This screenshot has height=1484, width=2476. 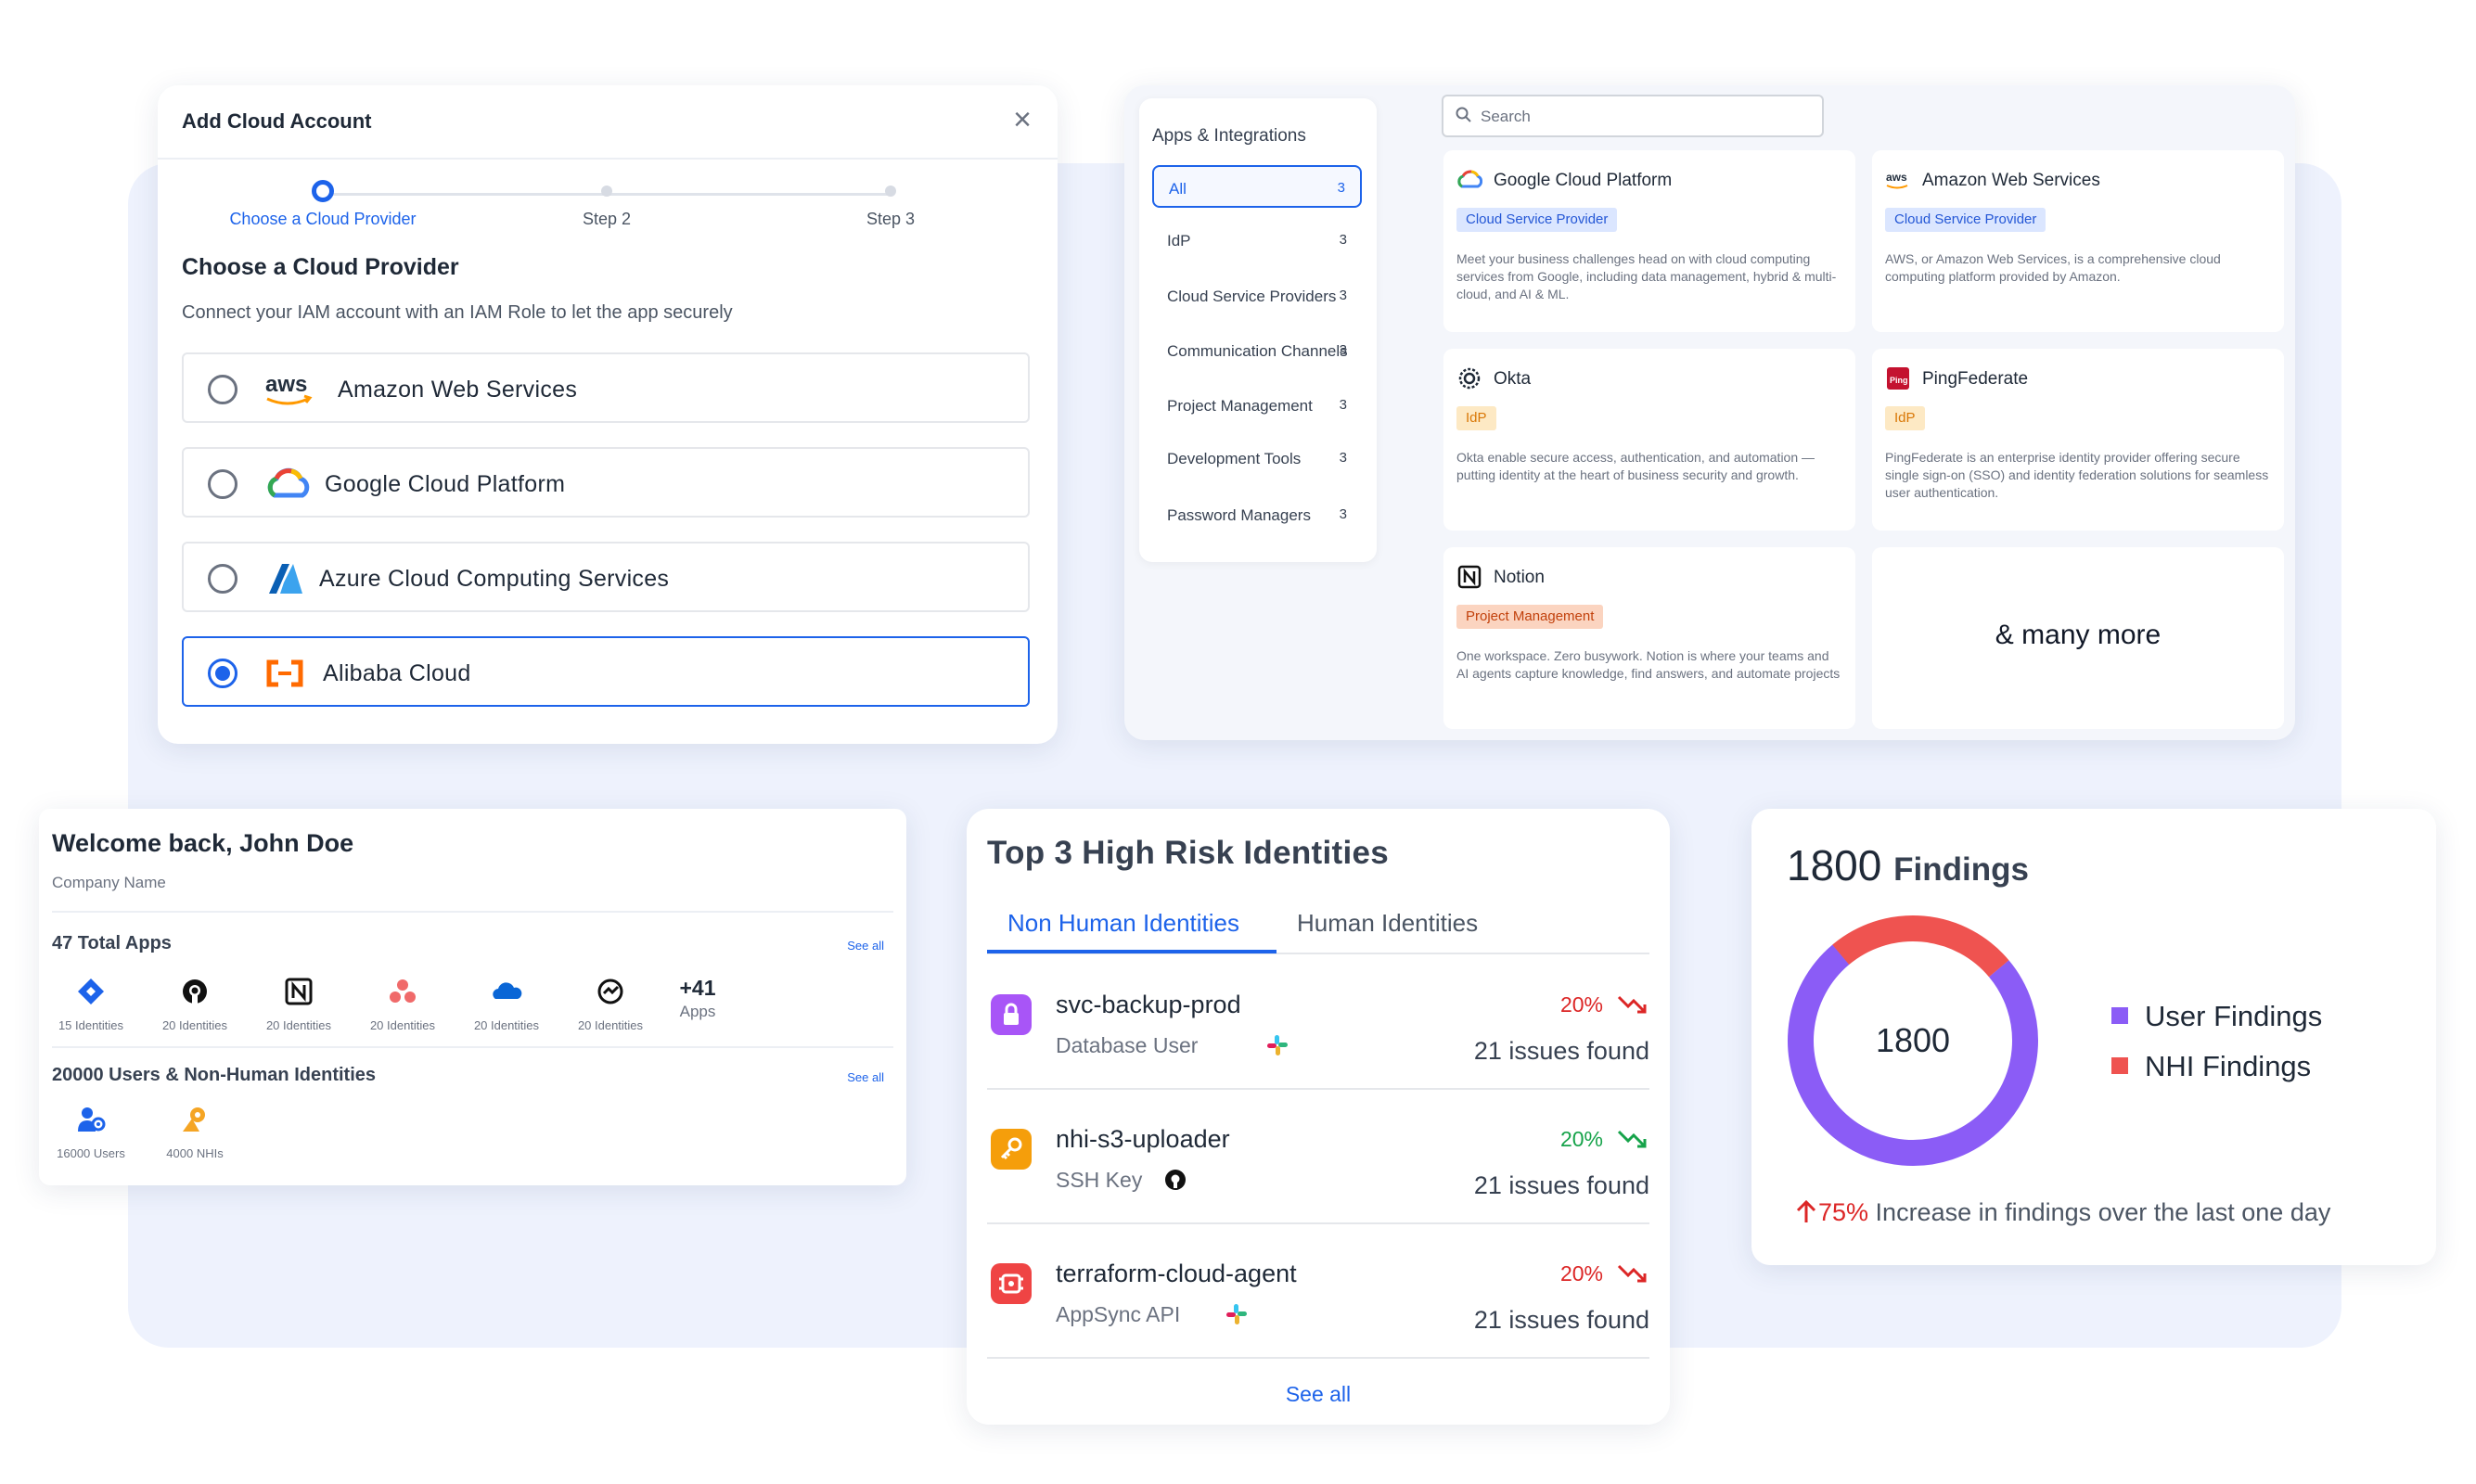 What do you see at coordinates (865, 1077) in the screenshot?
I see `see-all-users-link: See all` at bounding box center [865, 1077].